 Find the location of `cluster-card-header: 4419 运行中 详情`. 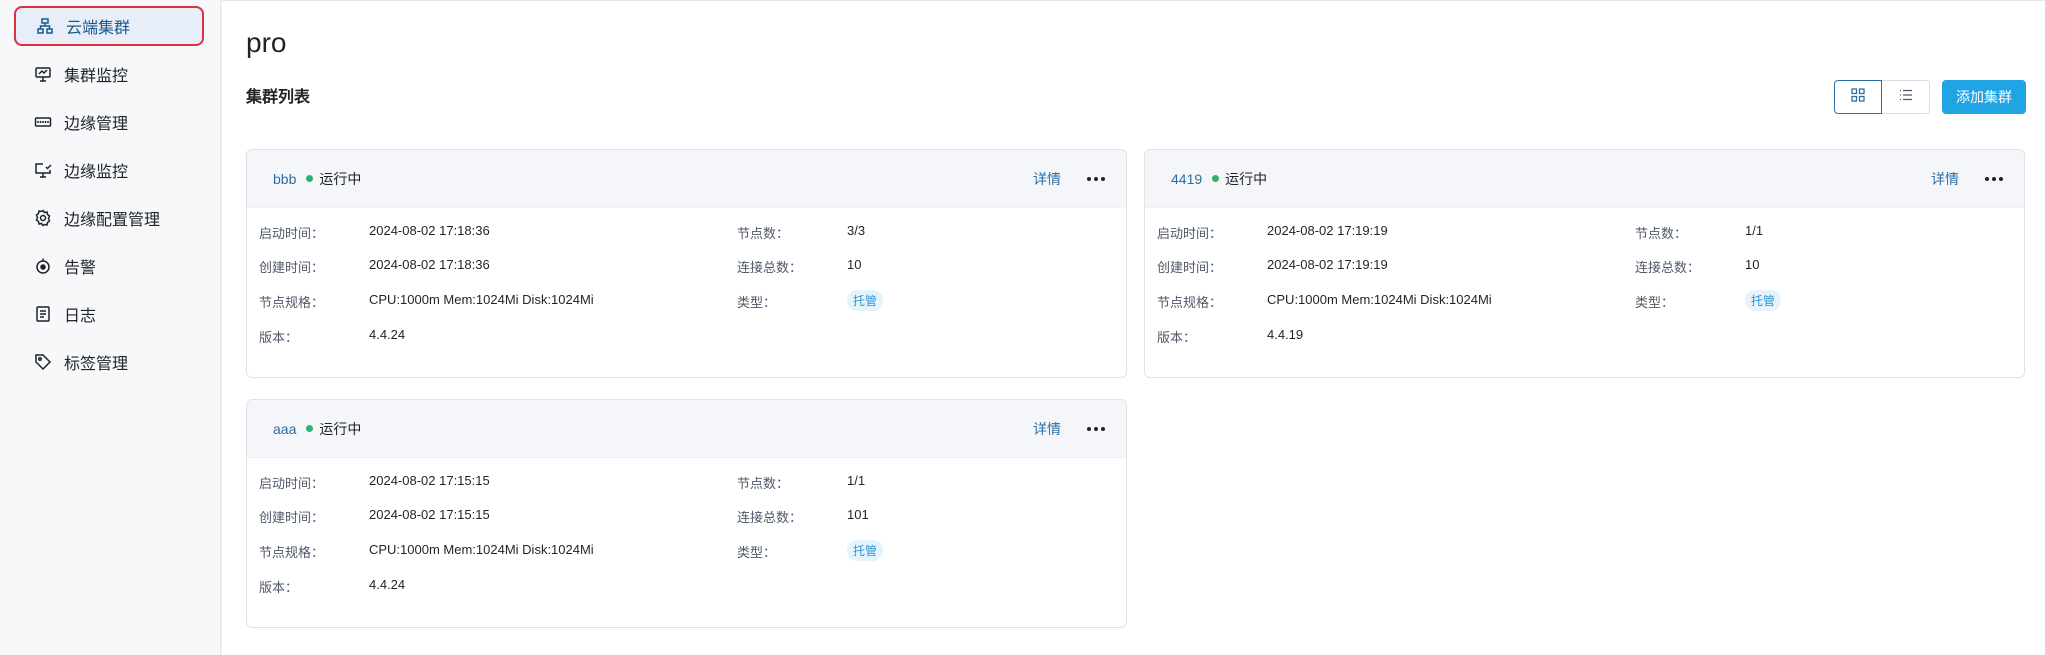

cluster-card-header: 4419 运行中 详情 is located at coordinates (1584, 179).